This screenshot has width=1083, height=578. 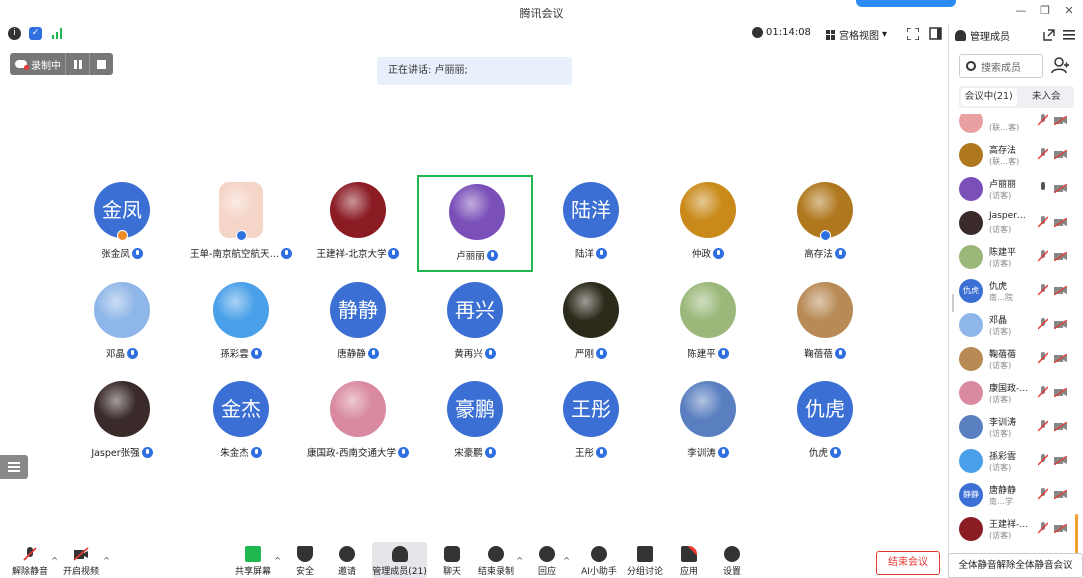 What do you see at coordinates (1014, 427) in the screenshot?
I see `member-row: 李训涛 (访客)` at bounding box center [1014, 427].